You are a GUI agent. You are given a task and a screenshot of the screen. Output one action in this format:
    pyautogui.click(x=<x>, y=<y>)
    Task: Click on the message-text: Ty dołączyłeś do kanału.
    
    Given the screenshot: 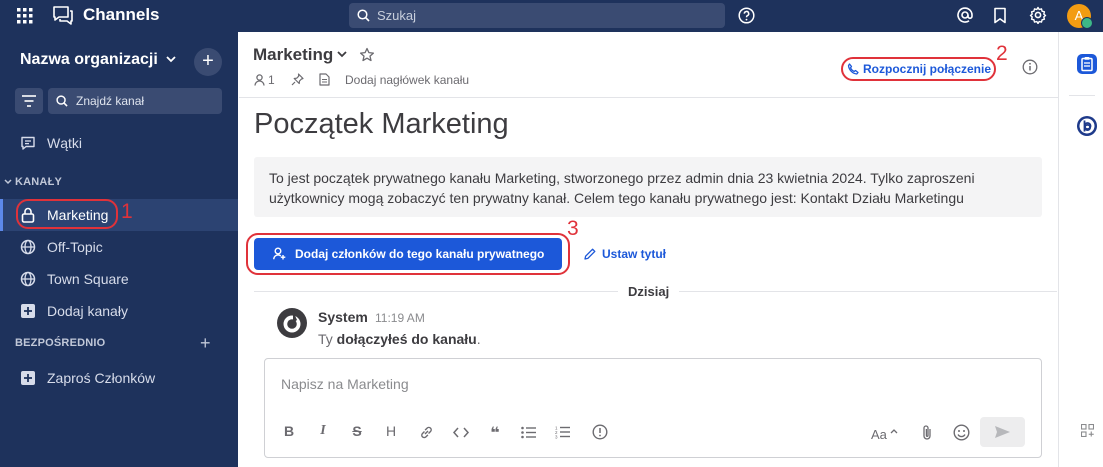 What is the action you would take?
    pyautogui.click(x=399, y=339)
    